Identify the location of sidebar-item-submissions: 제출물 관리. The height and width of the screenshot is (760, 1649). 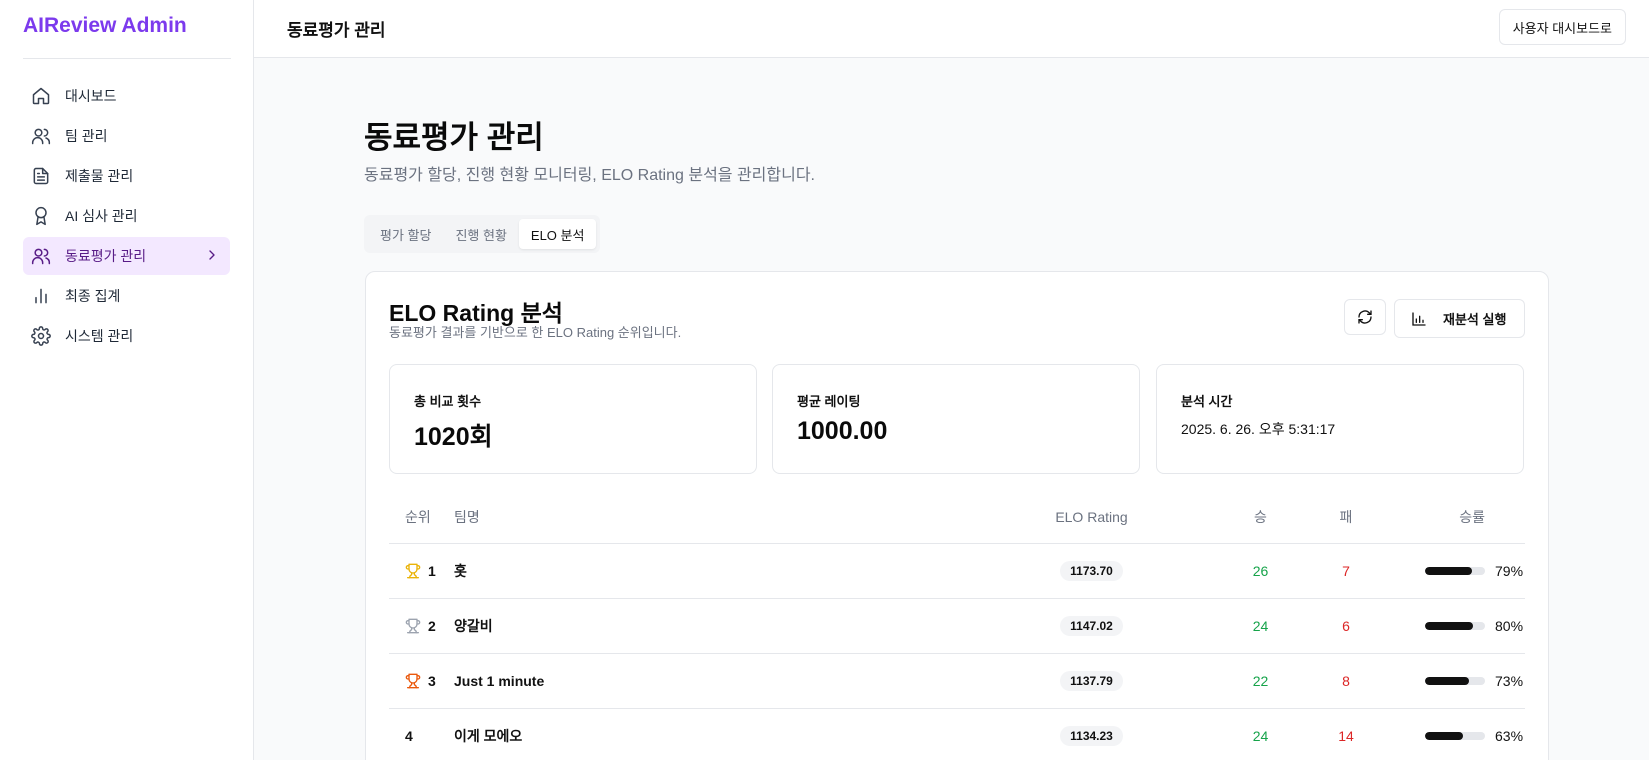
(126, 176).